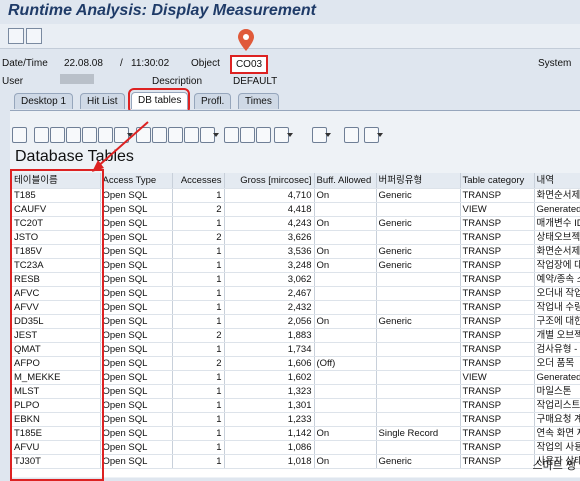  What do you see at coordinates (269, 349) in the screenshot?
I see `cell-gross: 1,734` at bounding box center [269, 349].